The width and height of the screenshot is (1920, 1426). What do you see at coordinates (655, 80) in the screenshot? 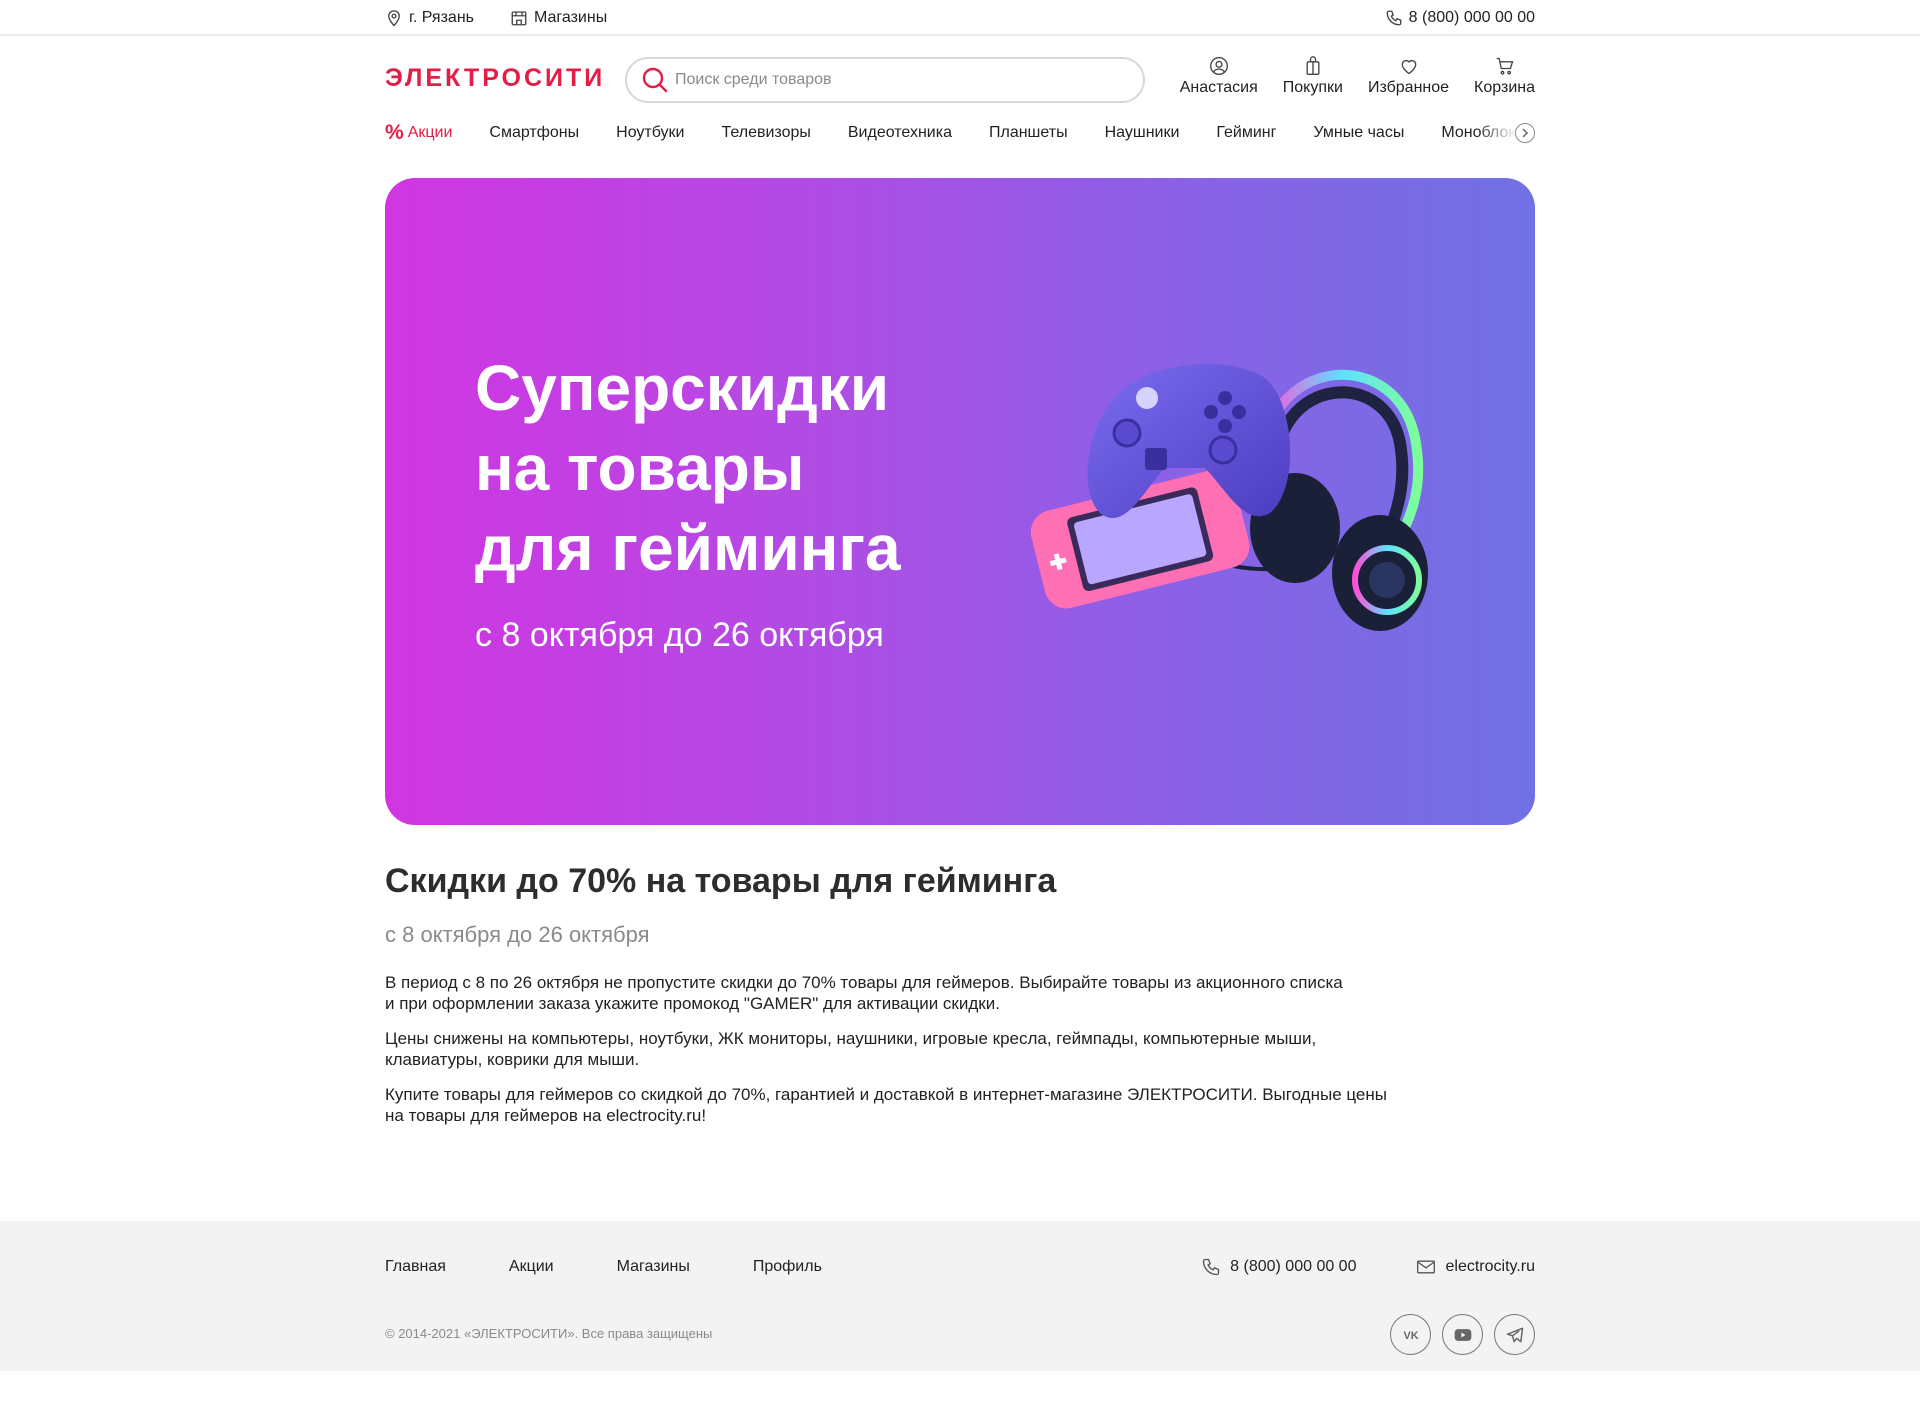
I see `search-icon` at bounding box center [655, 80].